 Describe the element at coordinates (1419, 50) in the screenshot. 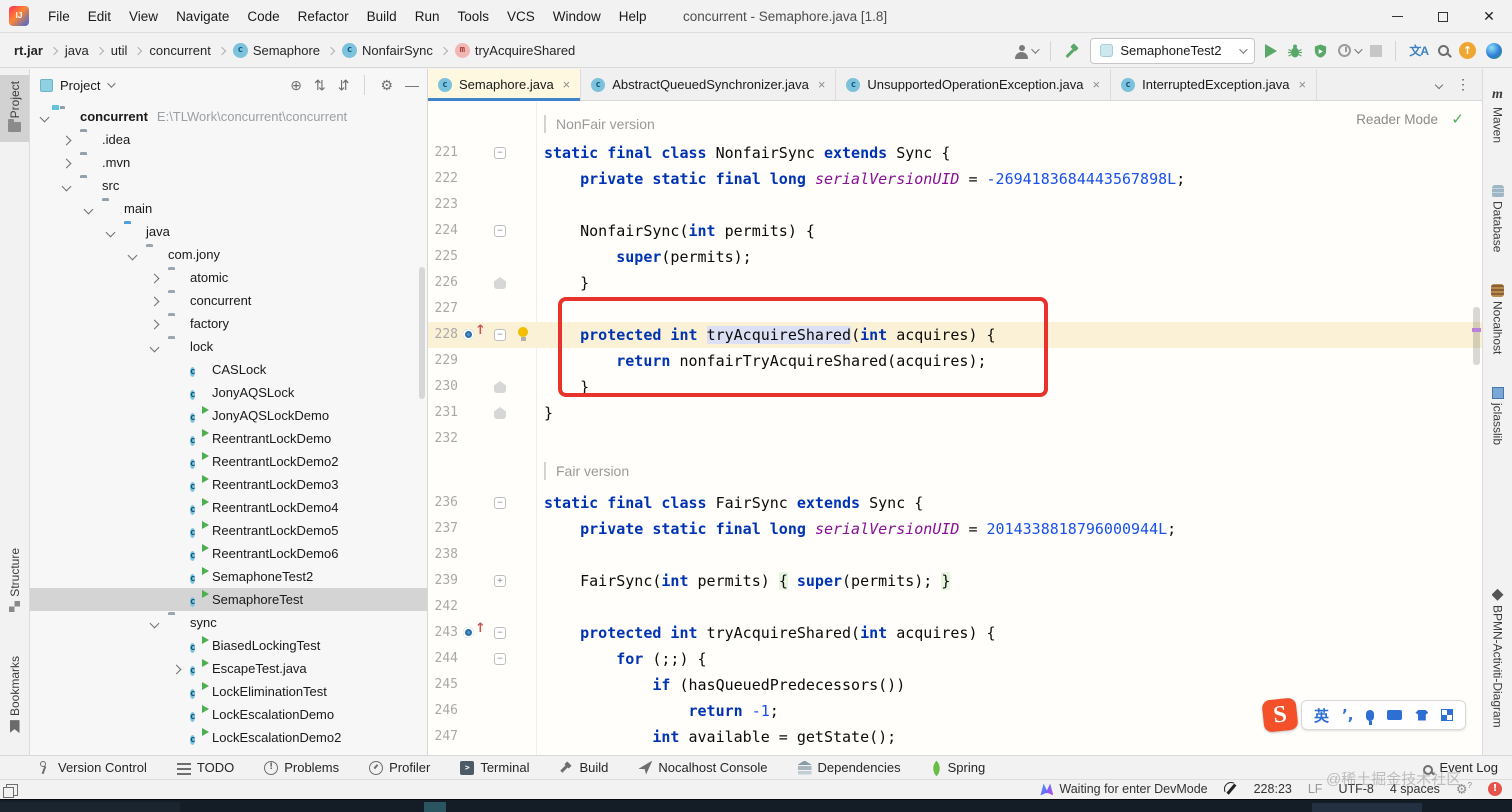

I see `translate-icon: 文A` at that location.